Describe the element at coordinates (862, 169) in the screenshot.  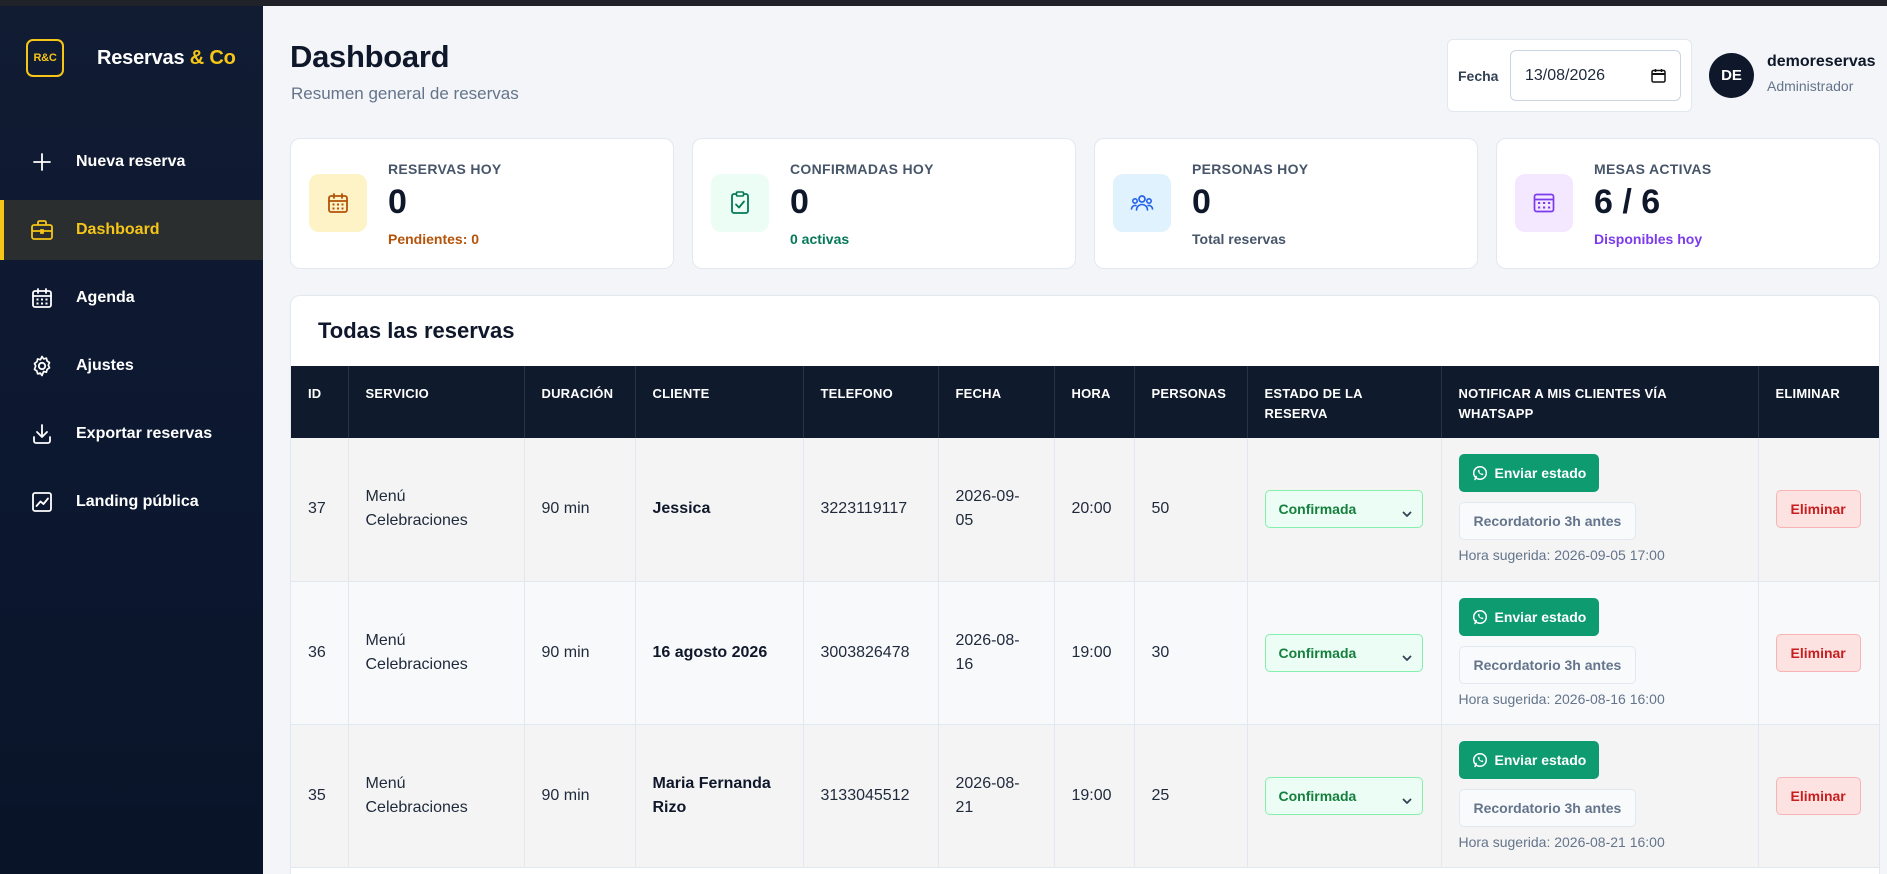
I see `stat-label: CONFIRMADAS HOY` at that location.